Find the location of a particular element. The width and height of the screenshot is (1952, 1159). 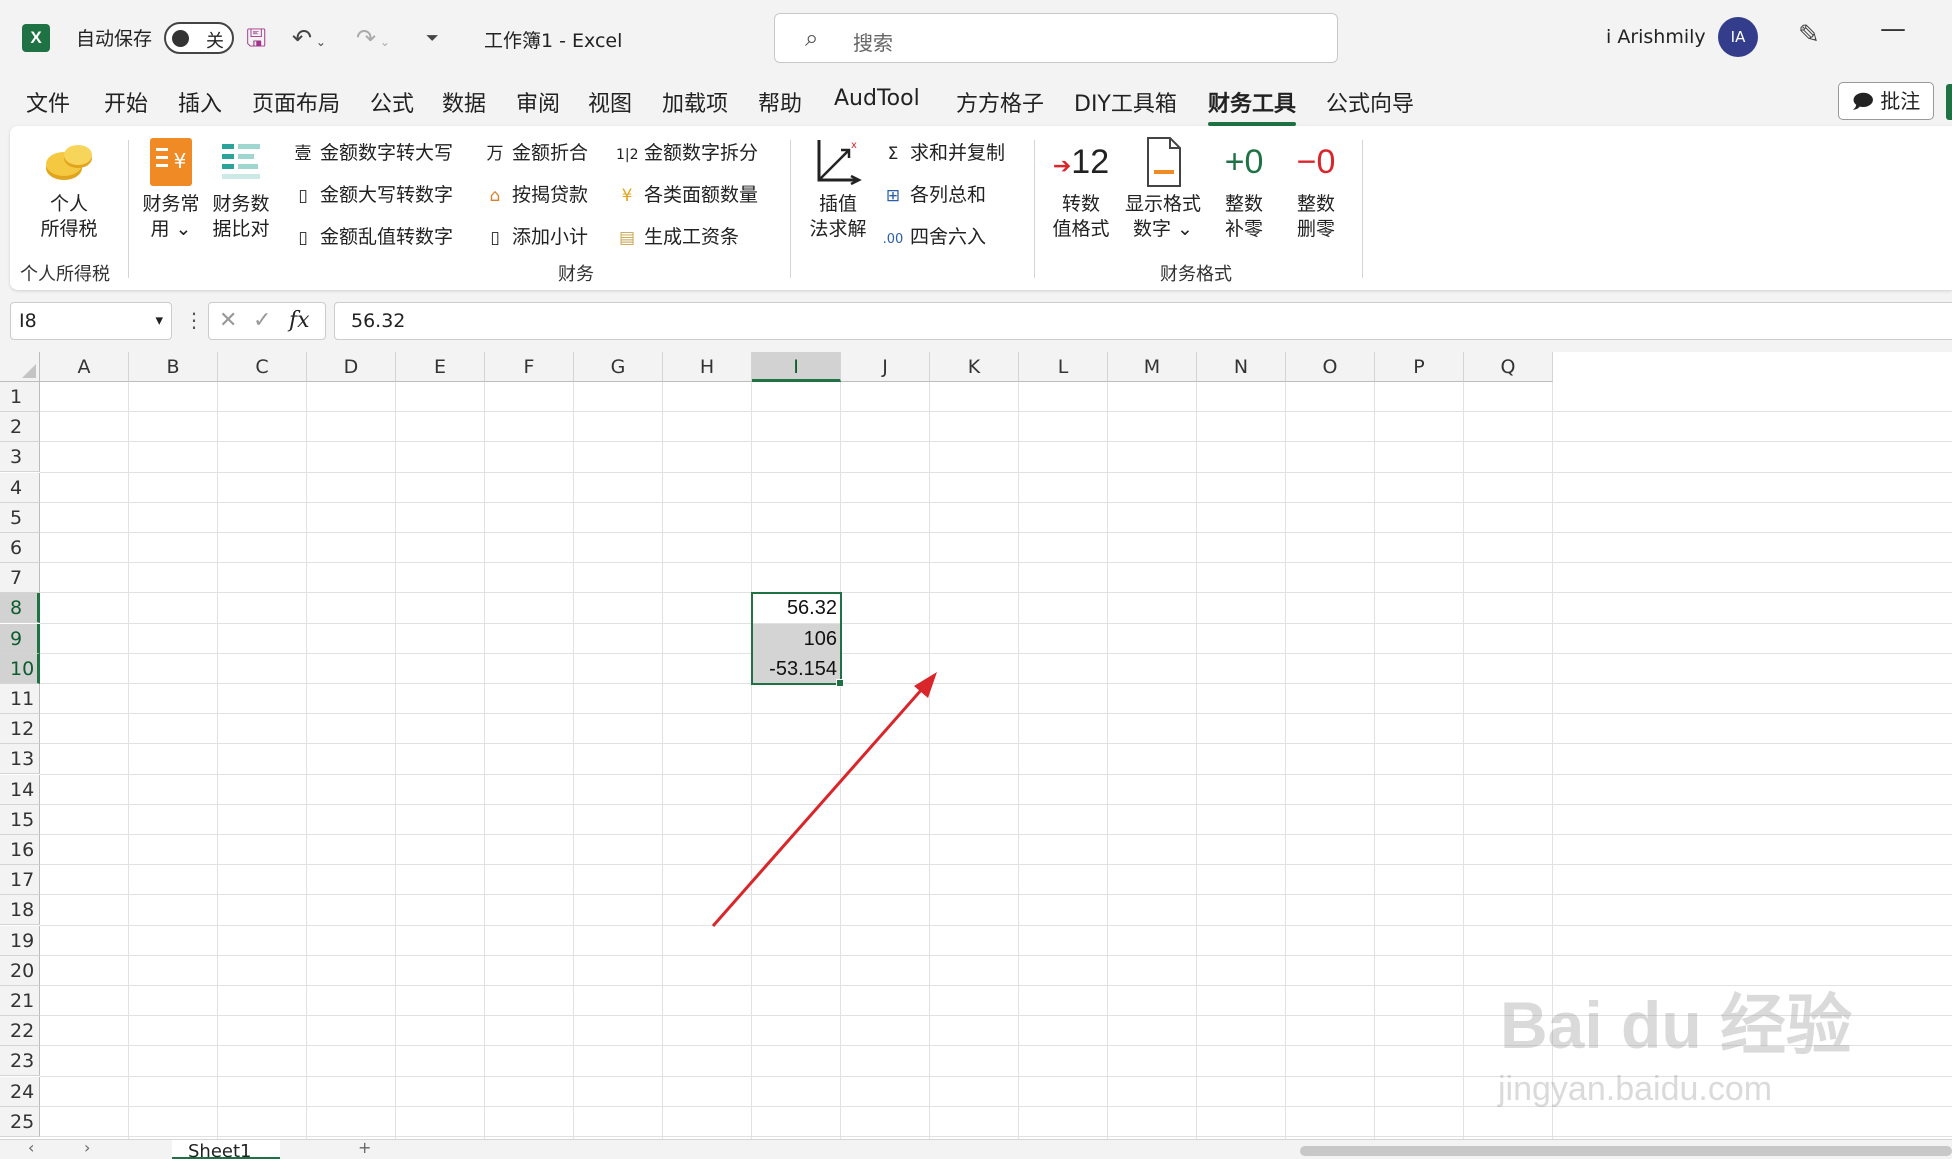

to-number-icon-text: 12 is located at coordinates (1090, 162).